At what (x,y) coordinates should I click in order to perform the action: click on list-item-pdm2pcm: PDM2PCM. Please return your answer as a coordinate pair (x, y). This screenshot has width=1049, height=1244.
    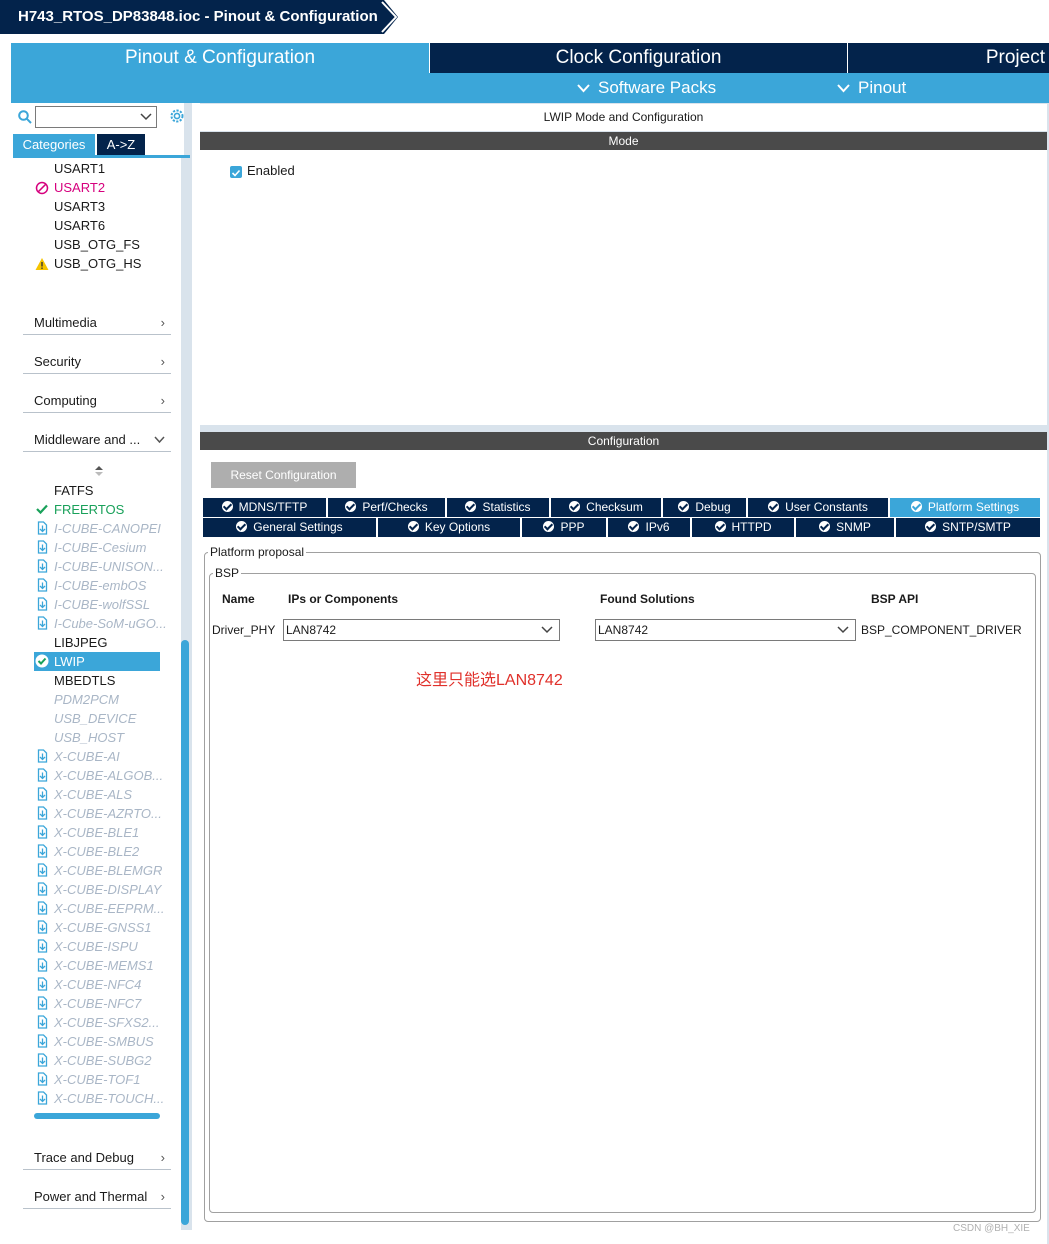
    Looking at the image, I should click on (86, 699).